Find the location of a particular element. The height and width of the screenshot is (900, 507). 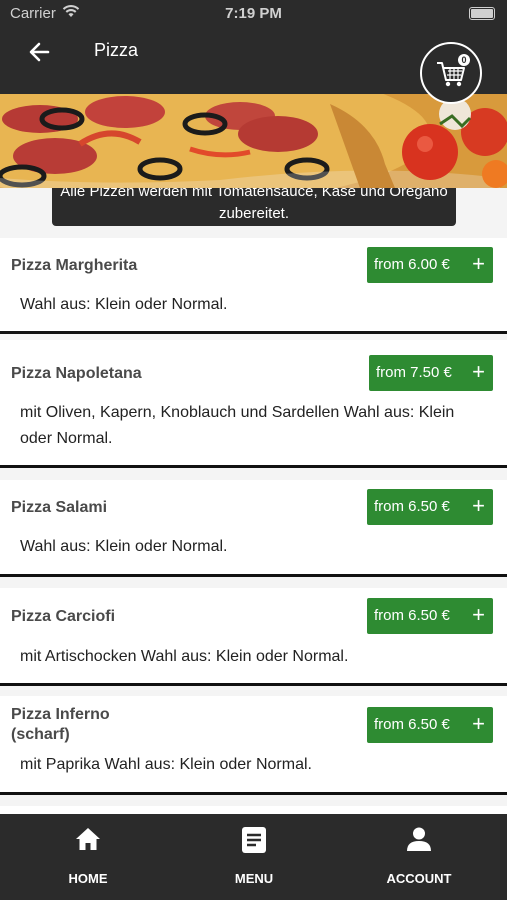

back-button is located at coordinates (40, 52).